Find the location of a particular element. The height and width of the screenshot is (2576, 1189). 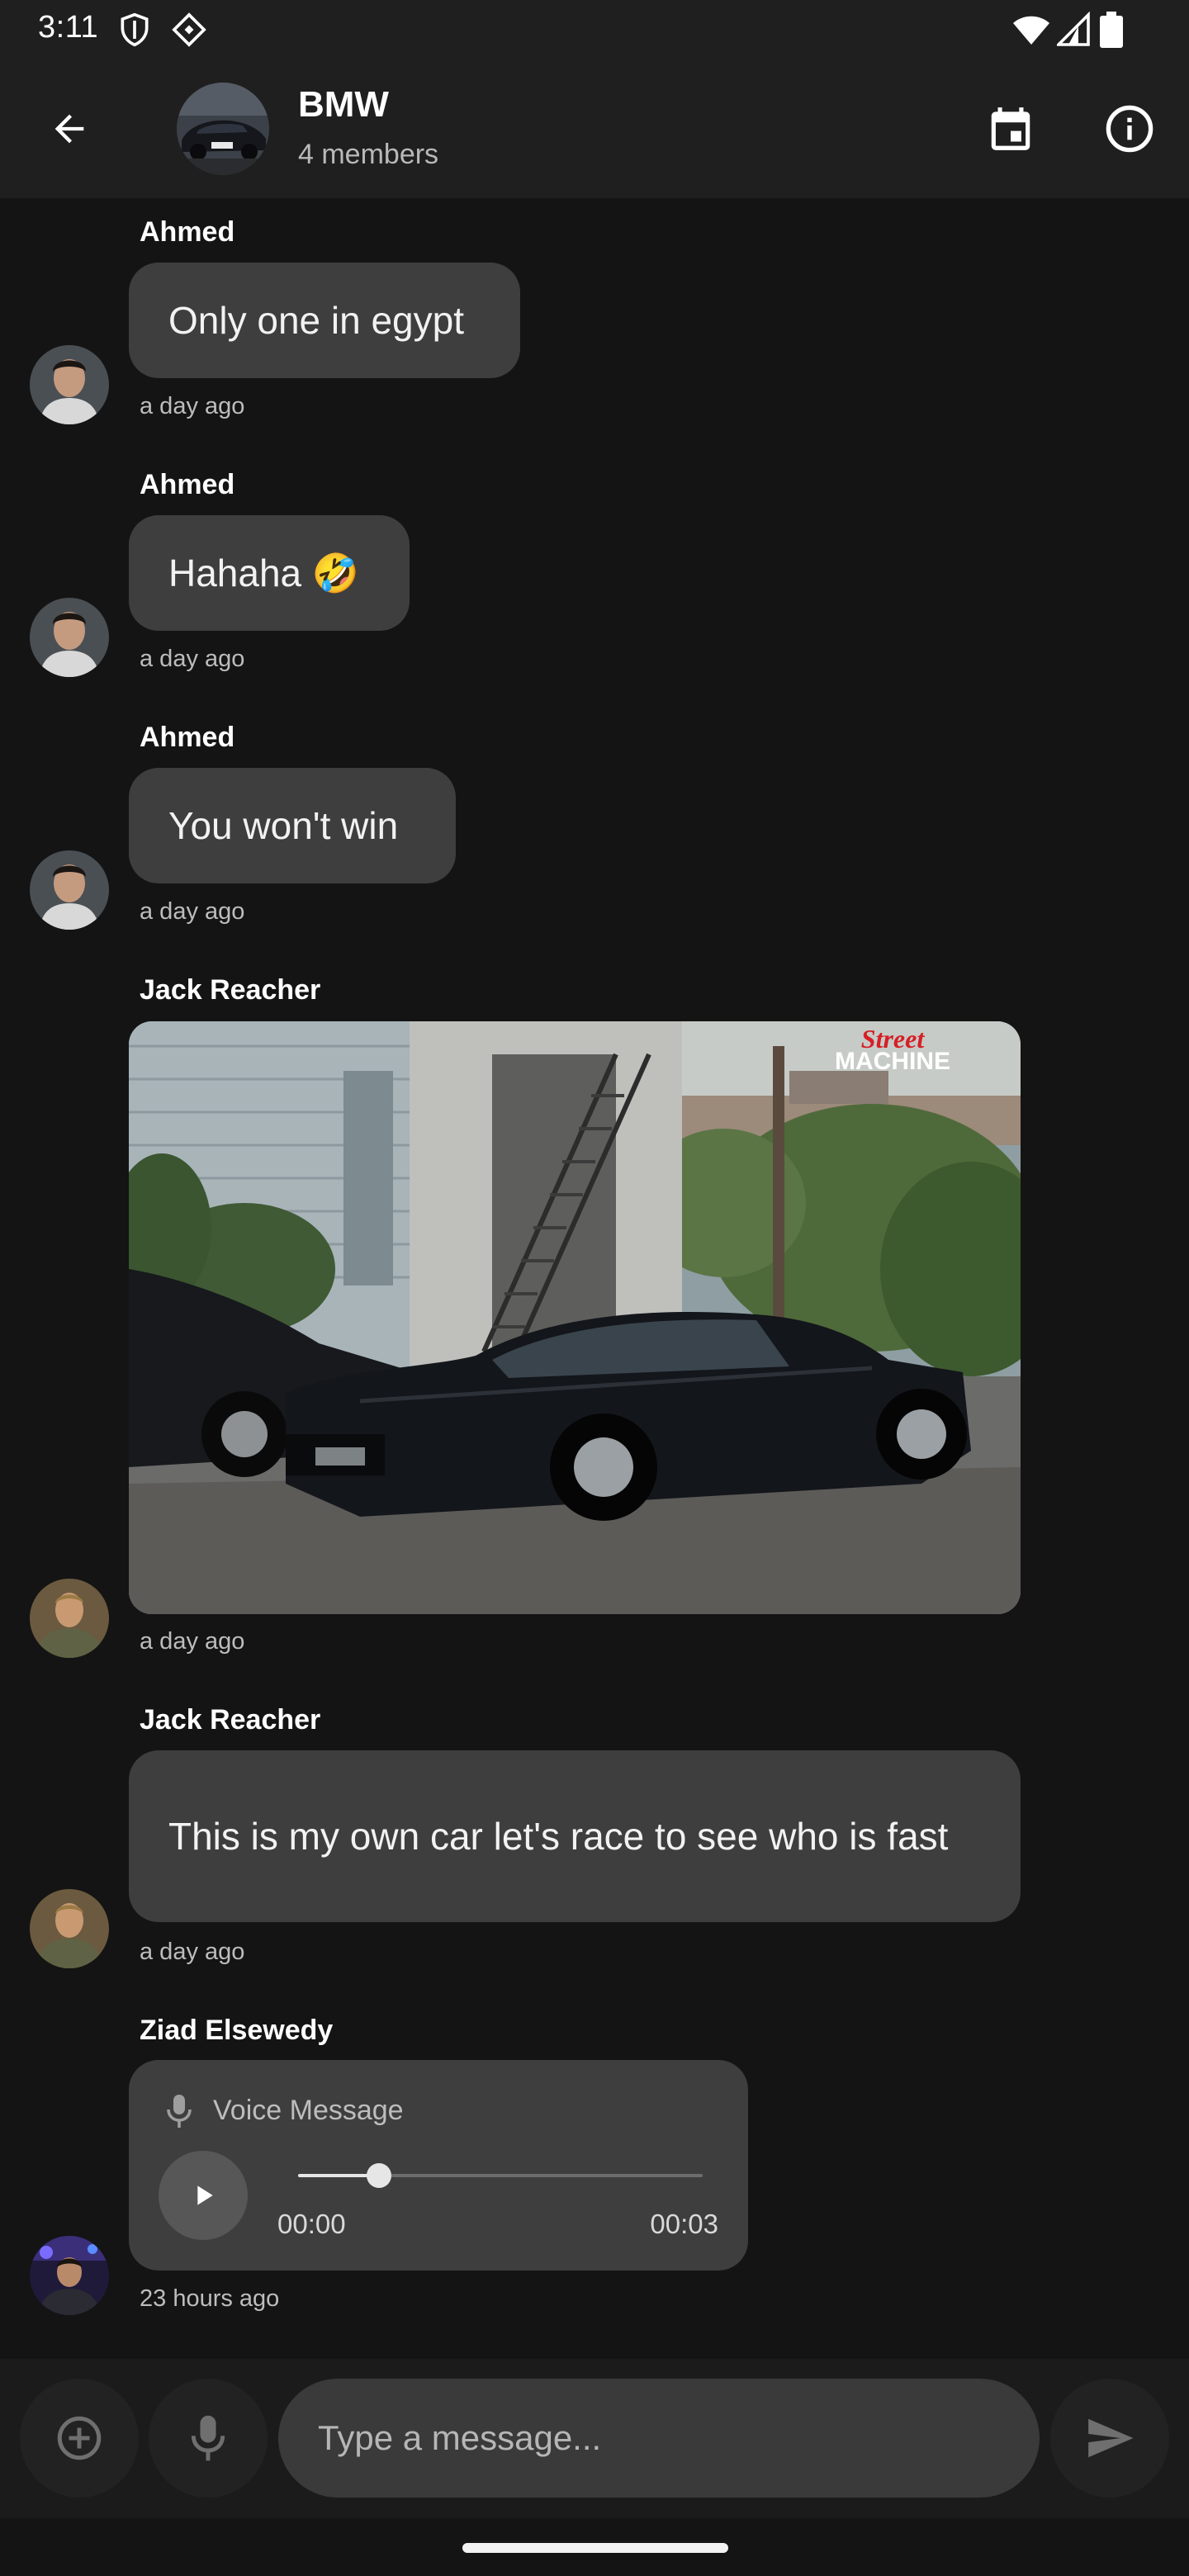

info-icon is located at coordinates (1129, 129).